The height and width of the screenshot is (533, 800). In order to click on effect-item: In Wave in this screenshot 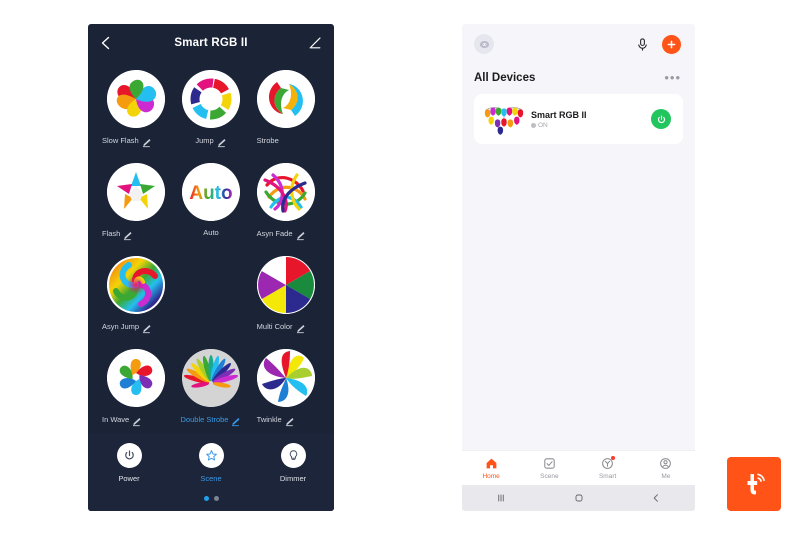, I will do `click(135, 393)`.